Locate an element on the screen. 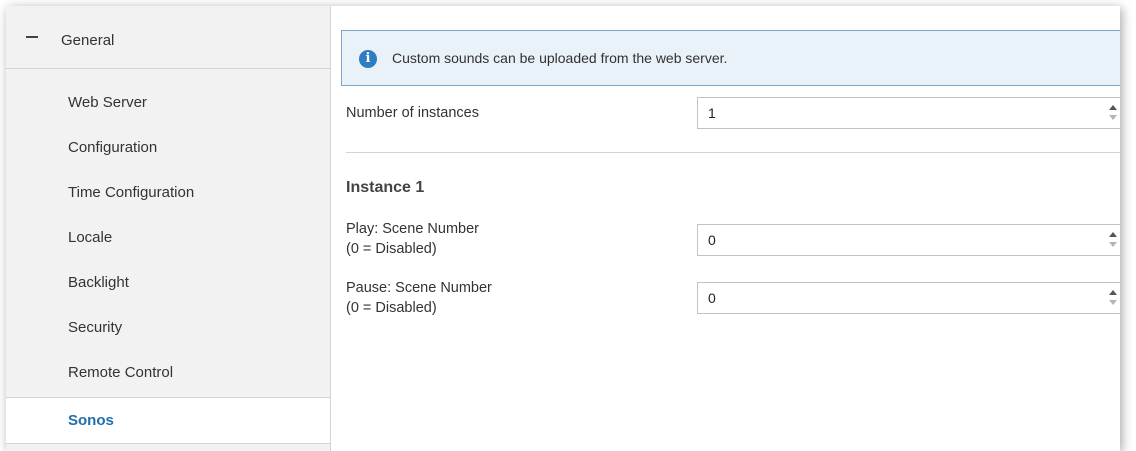 The image size is (1136, 451). pause-scene-value: 0 is located at coordinates (712, 298).